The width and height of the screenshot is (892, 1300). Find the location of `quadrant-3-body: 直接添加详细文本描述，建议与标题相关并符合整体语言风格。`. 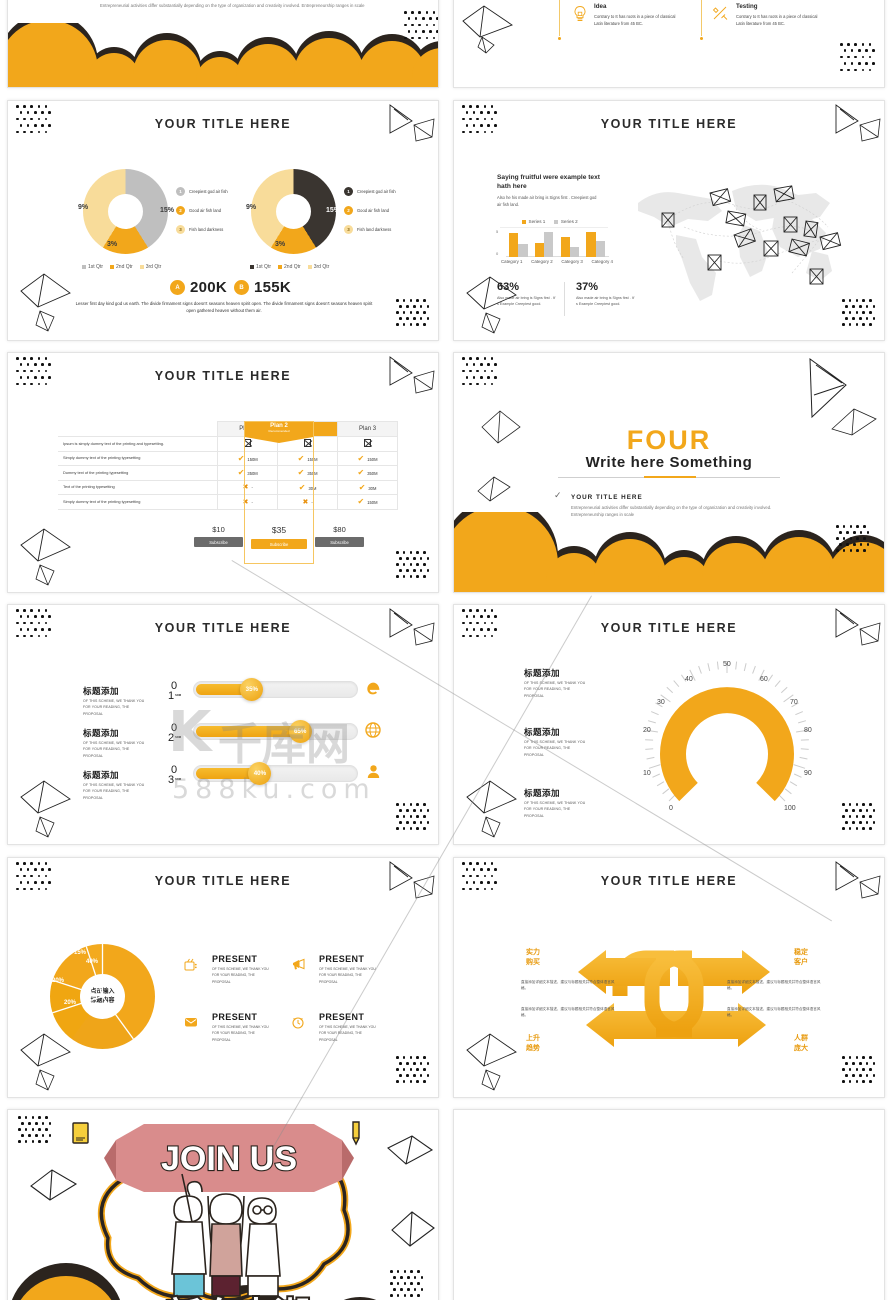

quadrant-3-body: 直接添加详细文本描述，建议与标题相关并符合整体语言风格。 is located at coordinates (568, 1012).